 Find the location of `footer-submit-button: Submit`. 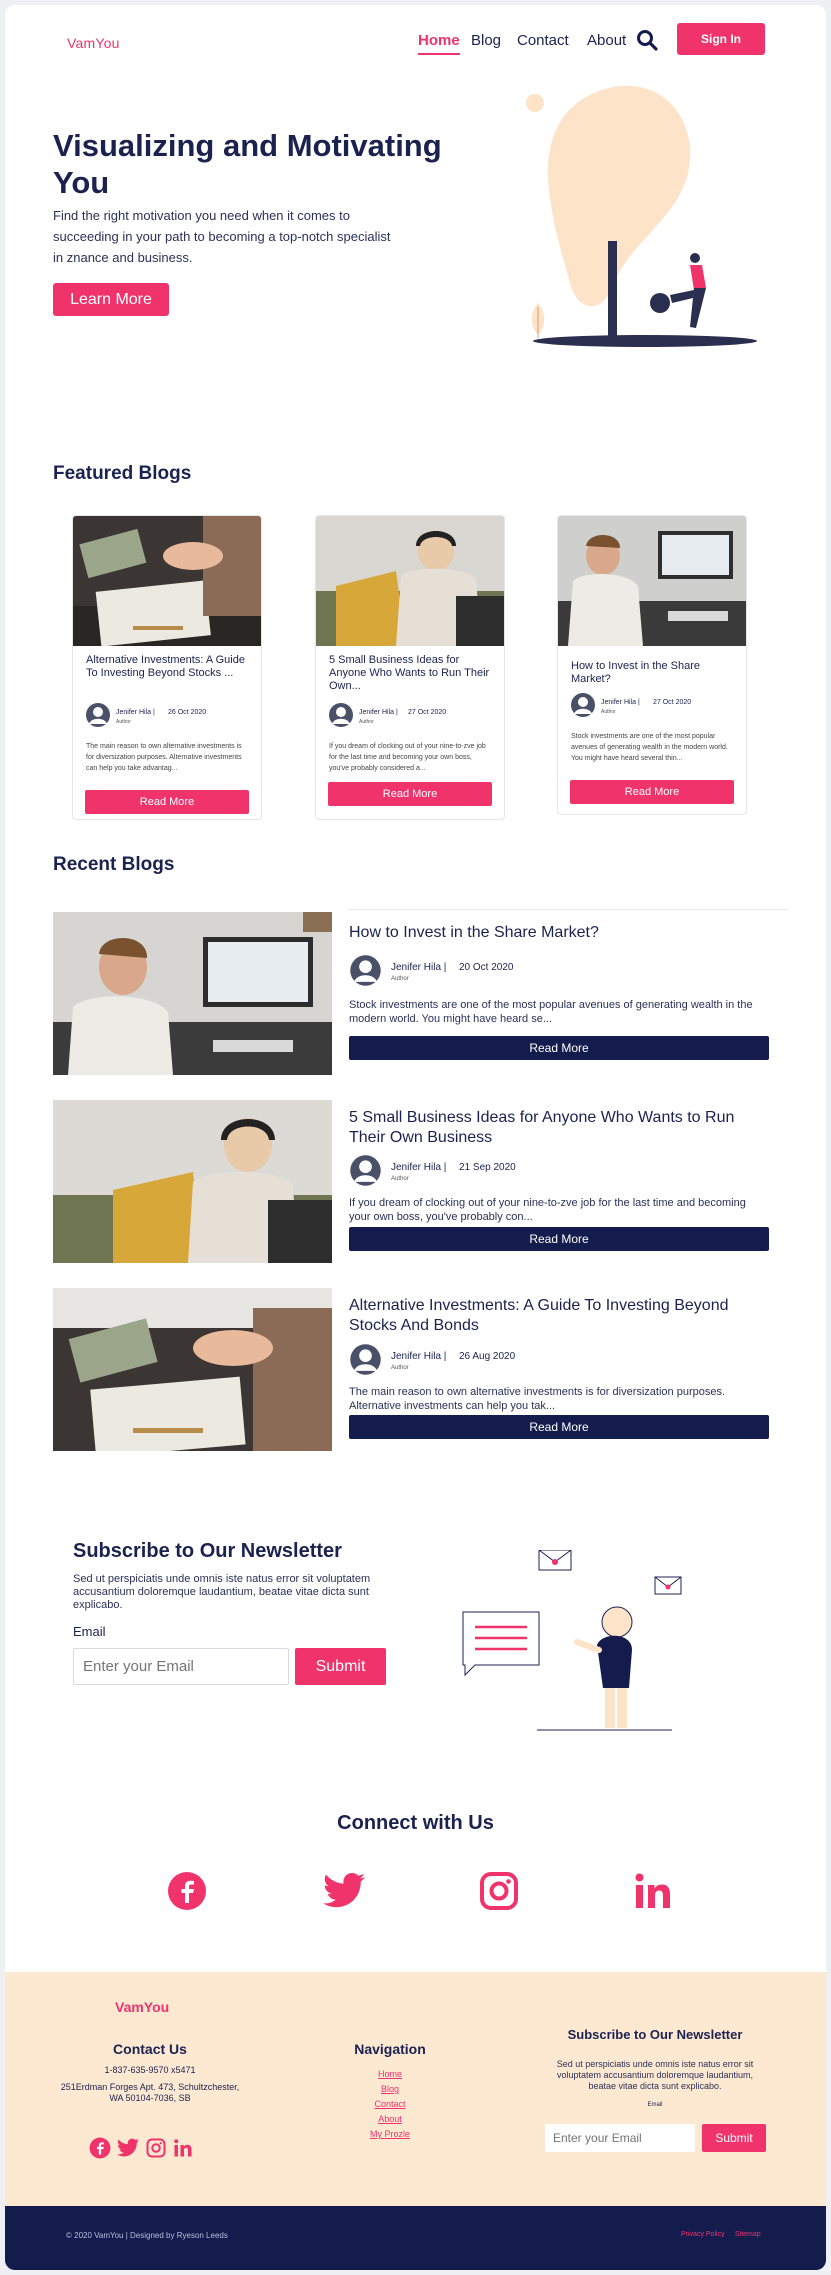

footer-submit-button: Submit is located at coordinates (734, 2138).